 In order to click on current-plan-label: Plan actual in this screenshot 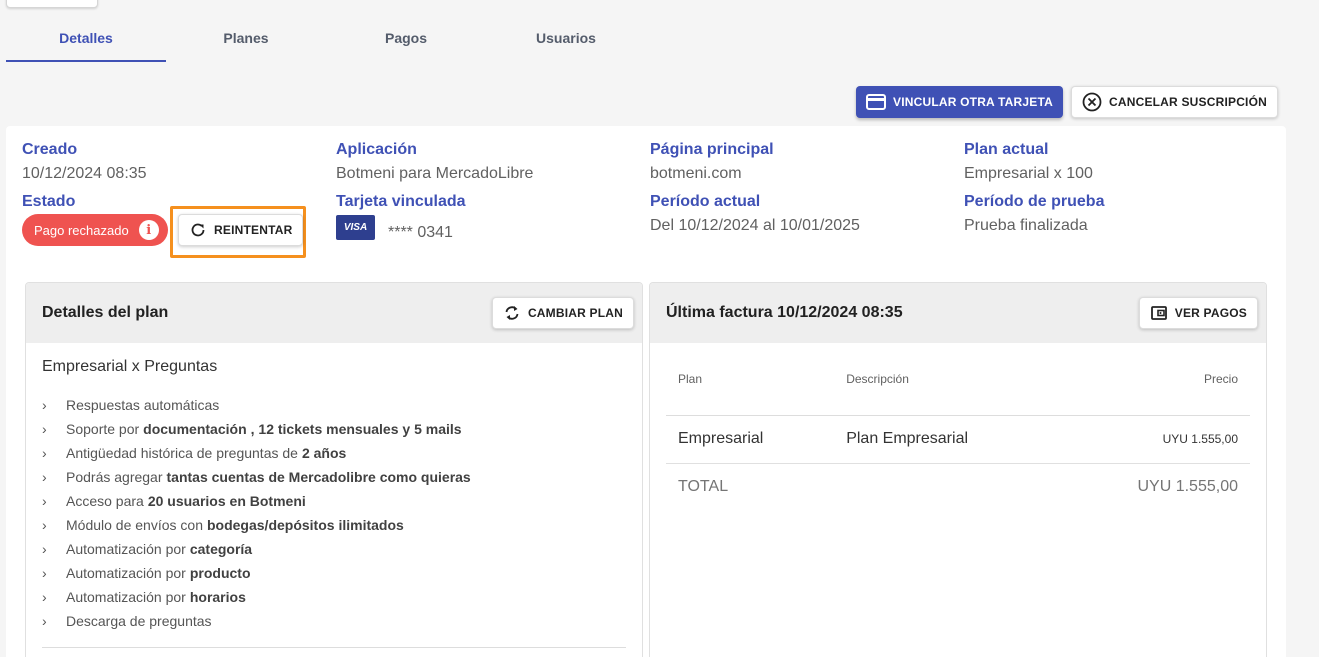, I will do `click(1006, 149)`.